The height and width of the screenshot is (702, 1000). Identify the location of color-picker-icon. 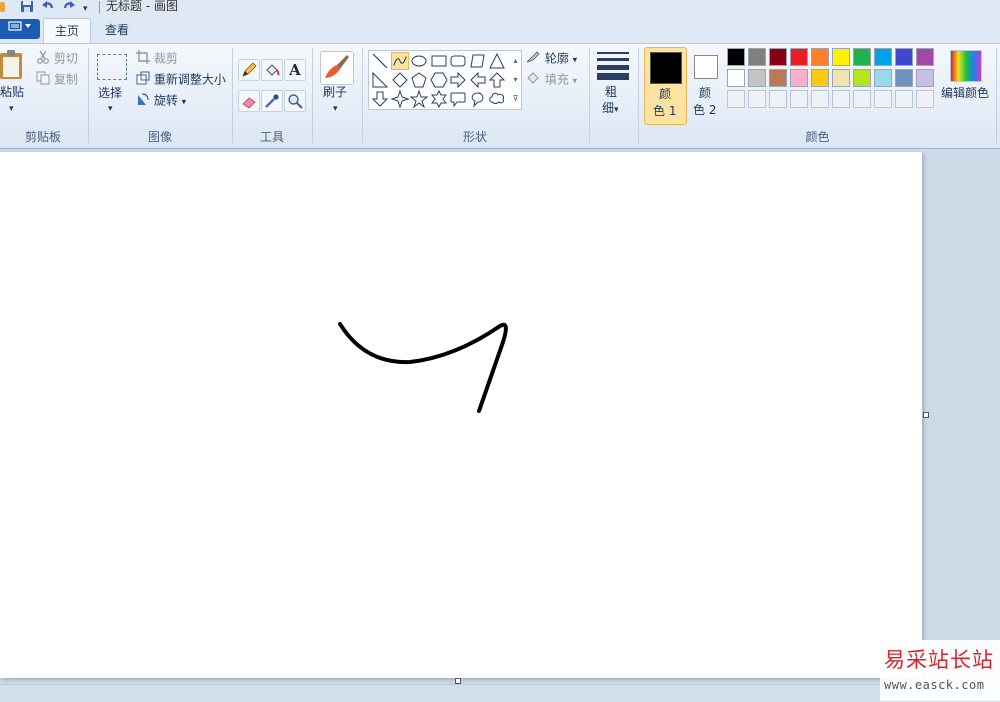
(272, 101).